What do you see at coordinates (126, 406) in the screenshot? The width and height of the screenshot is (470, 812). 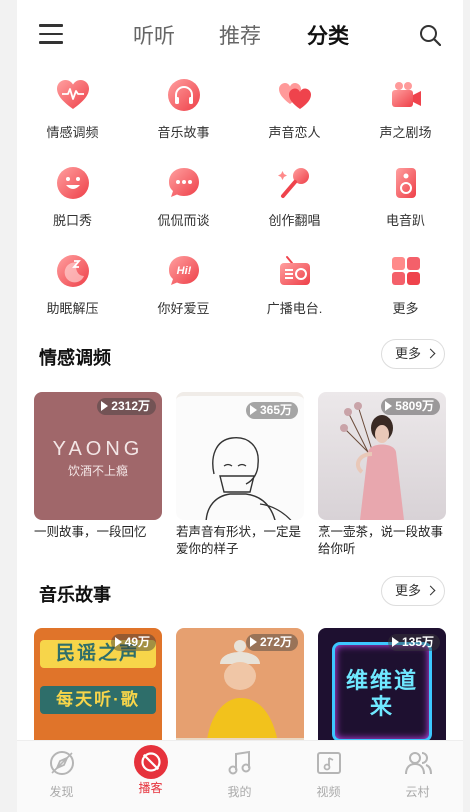 I see `play-count-badge: 2312万` at bounding box center [126, 406].